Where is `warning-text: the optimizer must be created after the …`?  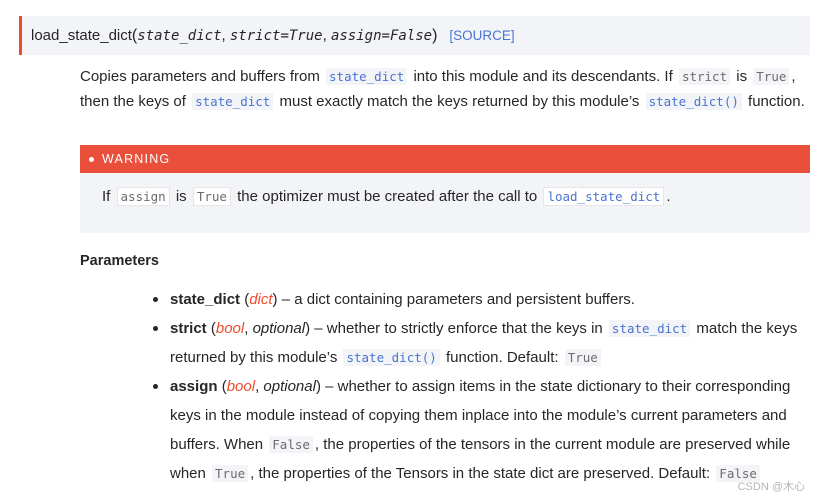 warning-text: the optimizer must be created after the … is located at coordinates (387, 196).